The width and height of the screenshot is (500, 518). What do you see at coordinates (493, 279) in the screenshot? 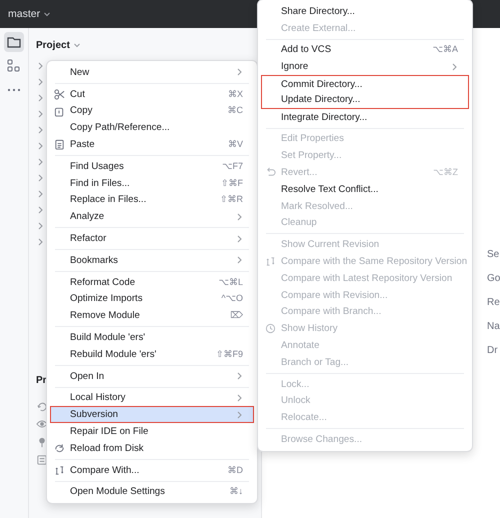
I see `hint-text: Go` at bounding box center [493, 279].